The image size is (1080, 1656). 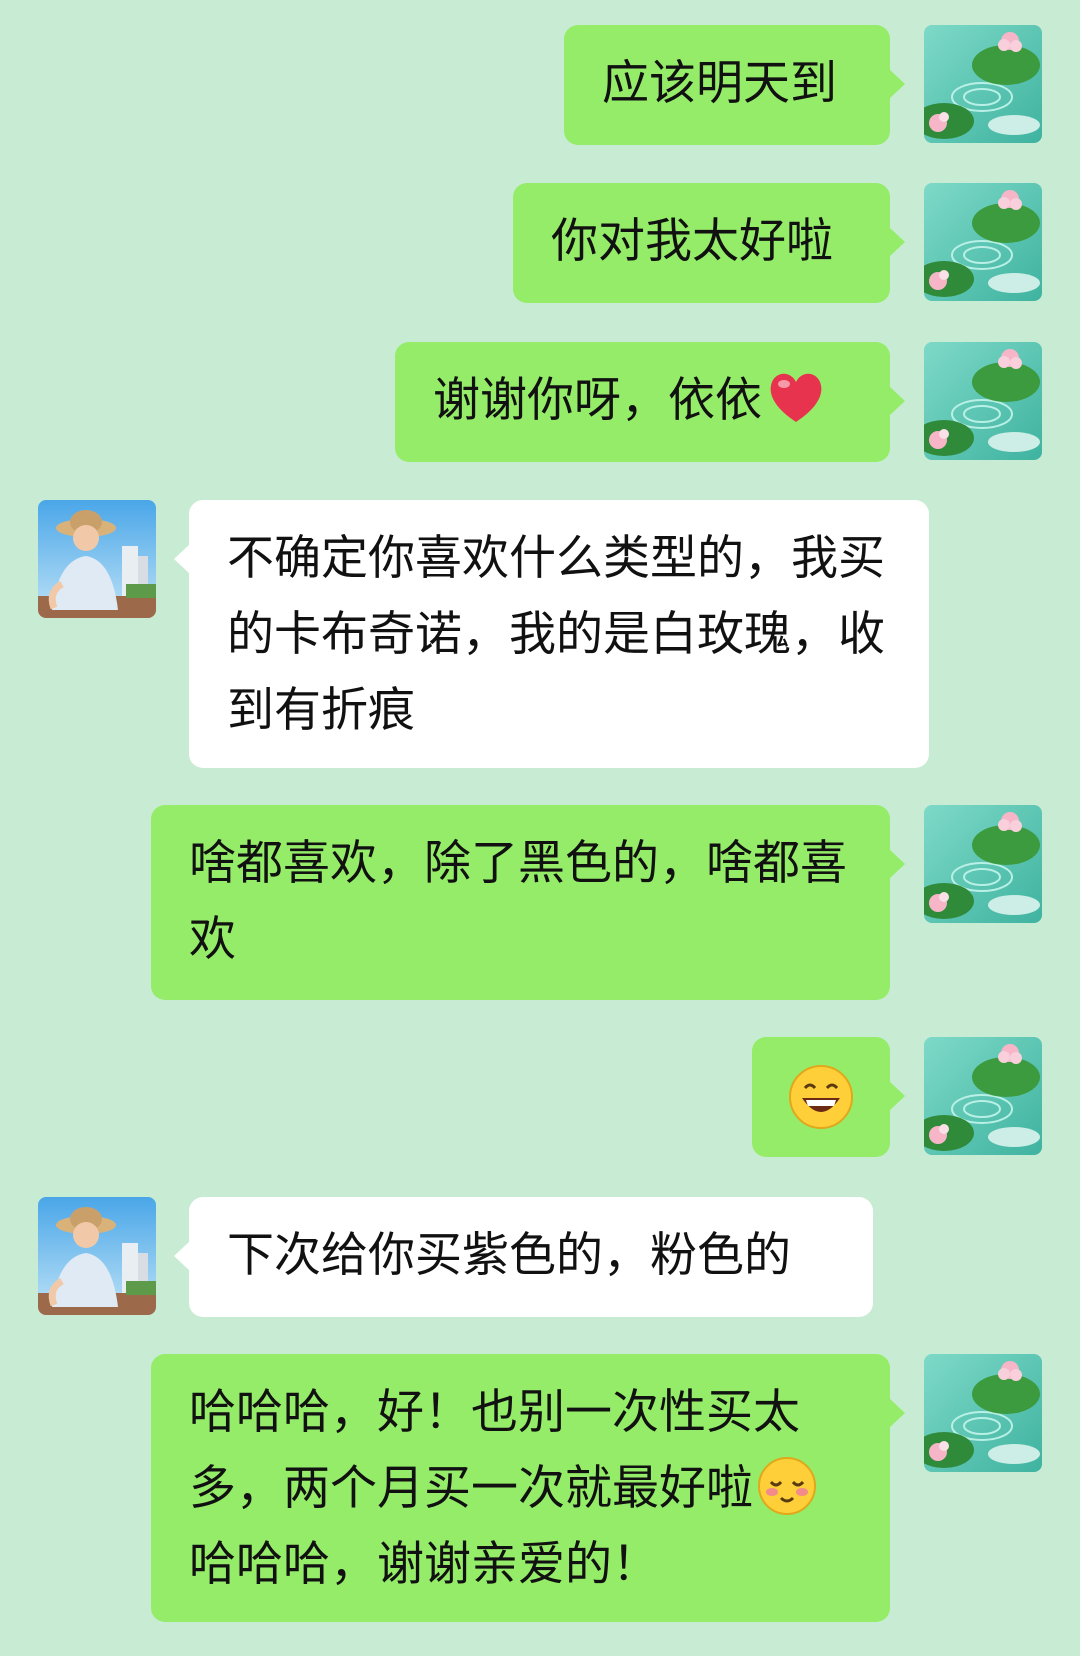 I want to click on message-text: 不确定你喜欢什么类型的，我买的卡布奇诺，我的是白玫瑰，收到有折痕, so click(x=556, y=634).